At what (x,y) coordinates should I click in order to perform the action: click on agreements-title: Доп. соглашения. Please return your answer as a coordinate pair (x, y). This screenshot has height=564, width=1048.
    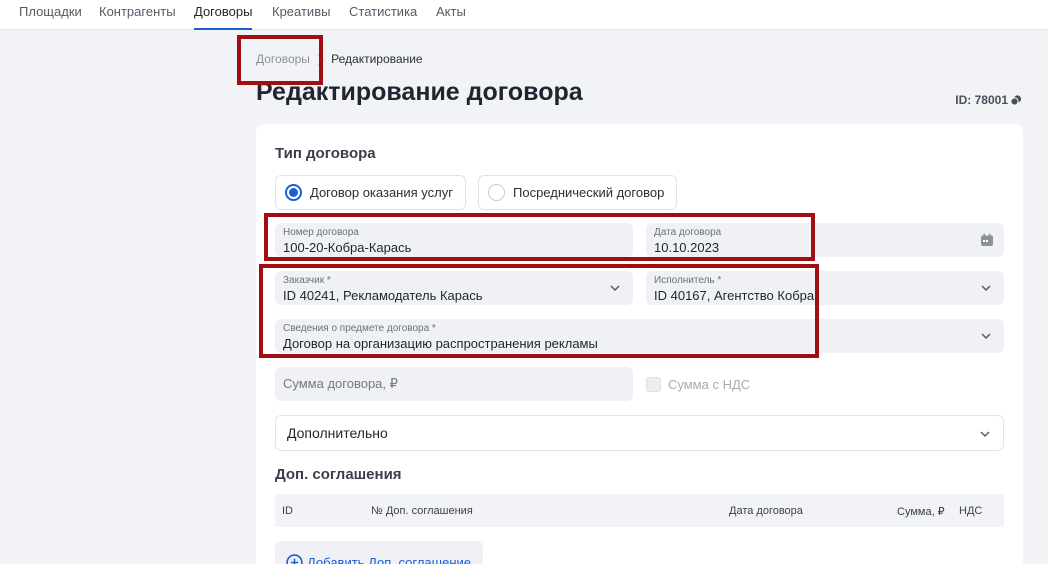
    Looking at the image, I should click on (338, 474).